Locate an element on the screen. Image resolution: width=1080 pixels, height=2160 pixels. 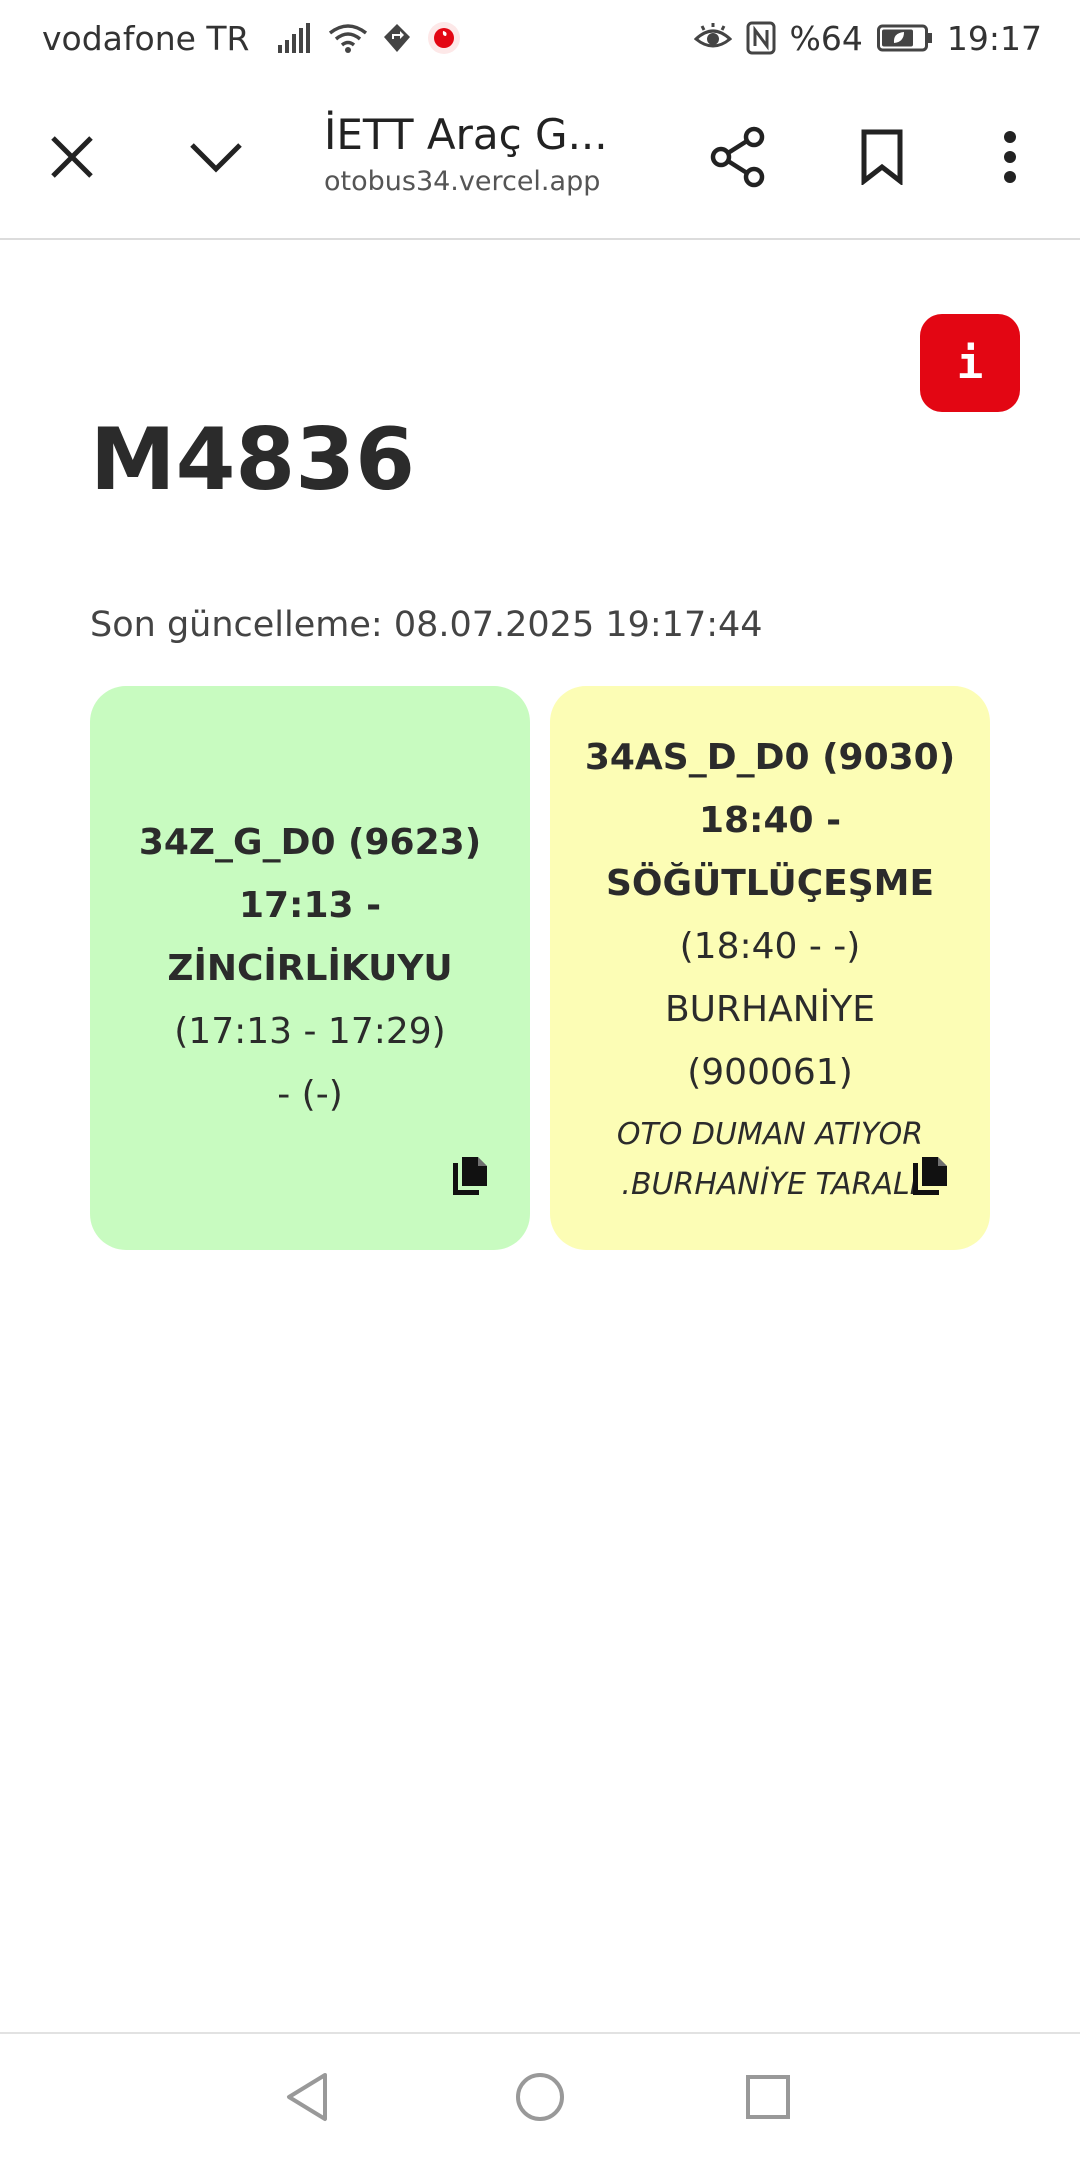
time-range: (17:13 - 17:29) is located at coordinates (310, 1031).